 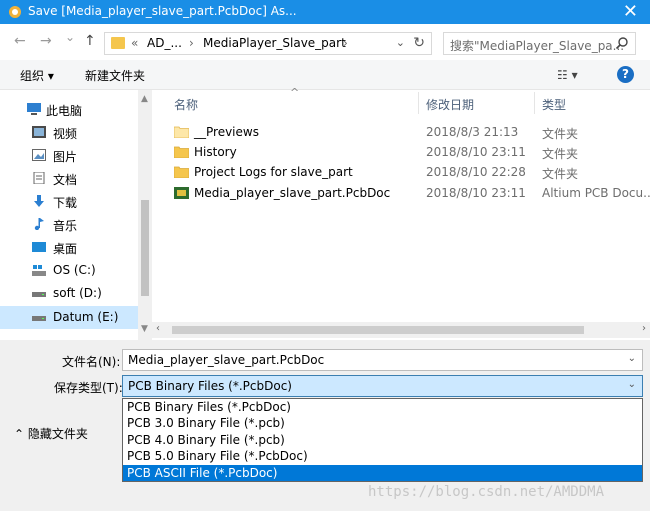 I want to click on close-icon: ✕, so click(x=630, y=12).